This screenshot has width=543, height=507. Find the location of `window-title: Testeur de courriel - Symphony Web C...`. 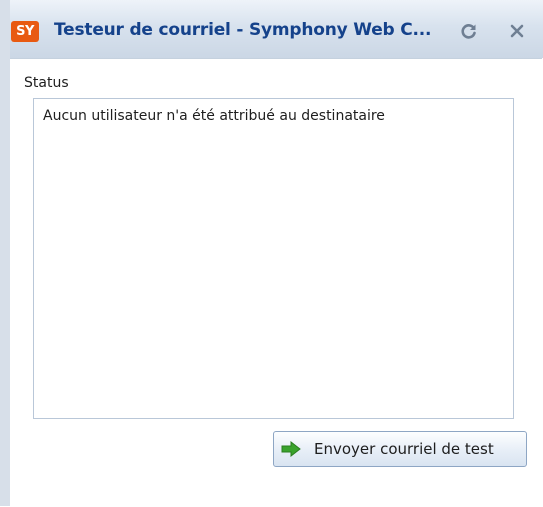

window-title: Testeur de courriel - Symphony Web C... is located at coordinates (243, 30).